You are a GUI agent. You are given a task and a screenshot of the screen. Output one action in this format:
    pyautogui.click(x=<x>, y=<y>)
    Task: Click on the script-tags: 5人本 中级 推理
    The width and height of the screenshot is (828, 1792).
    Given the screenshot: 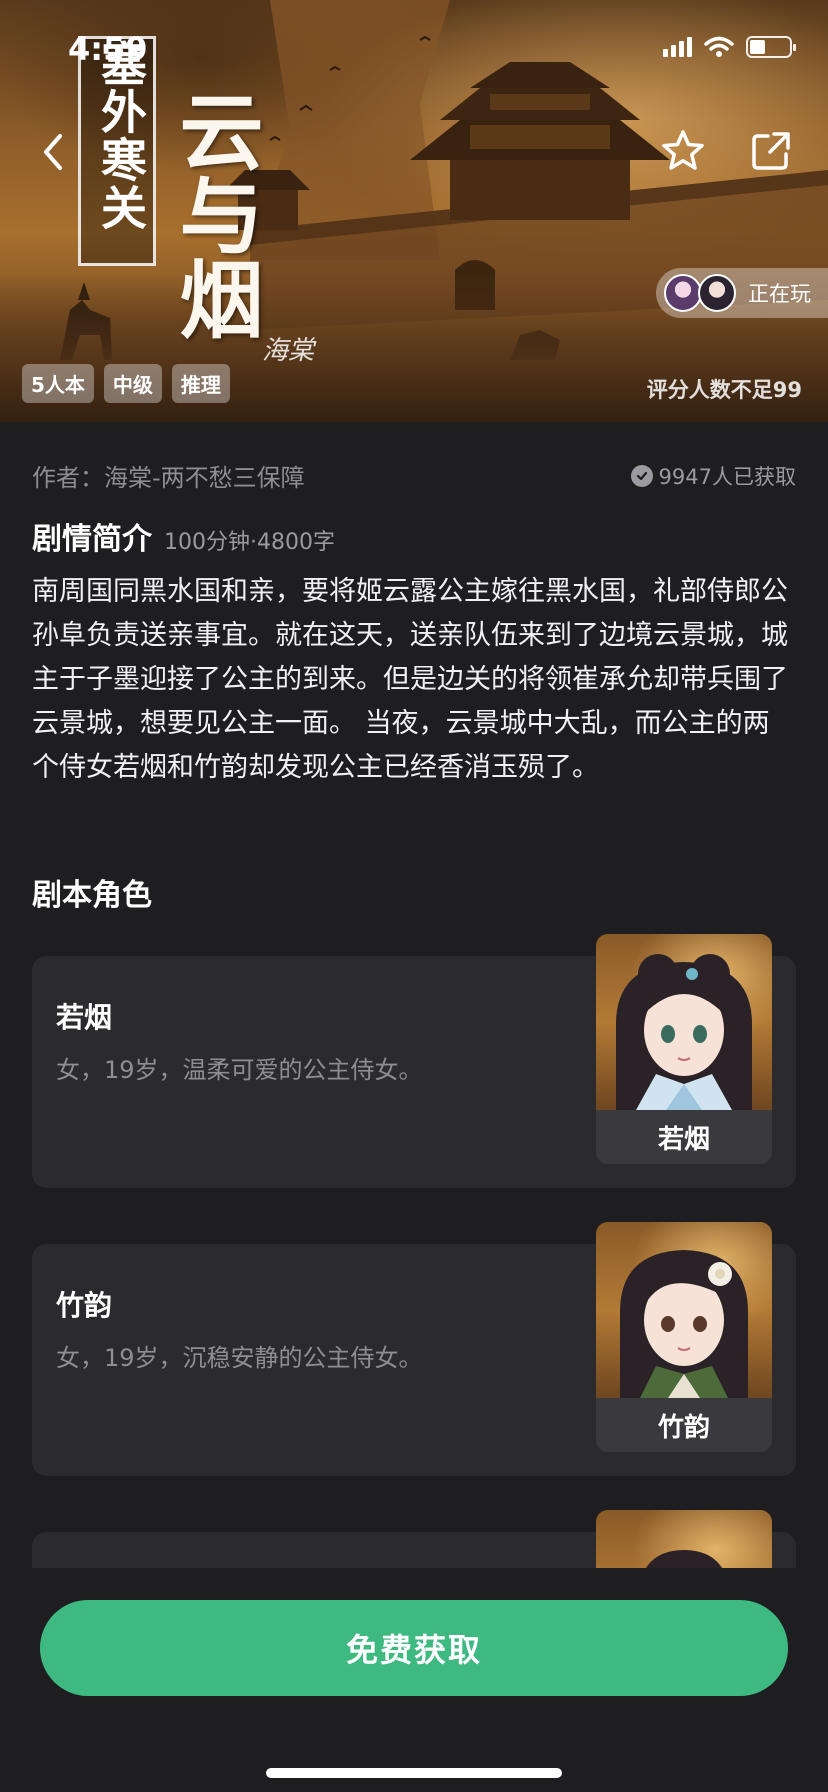 What is the action you would take?
    pyautogui.click(x=126, y=383)
    